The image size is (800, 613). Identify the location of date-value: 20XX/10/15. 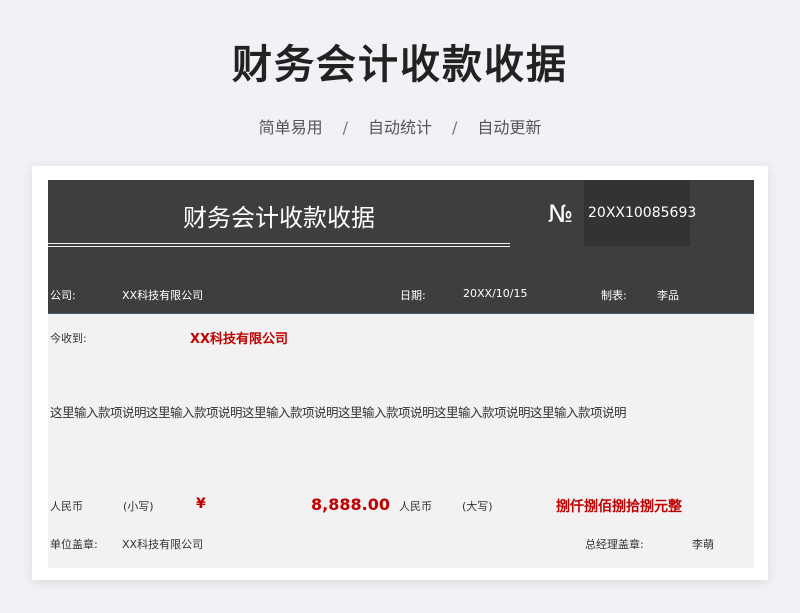
(495, 293).